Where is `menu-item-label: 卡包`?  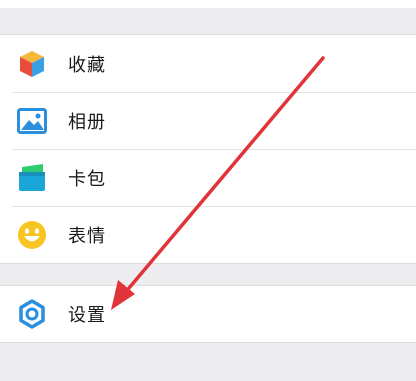 menu-item-label: 卡包 is located at coordinates (87, 179).